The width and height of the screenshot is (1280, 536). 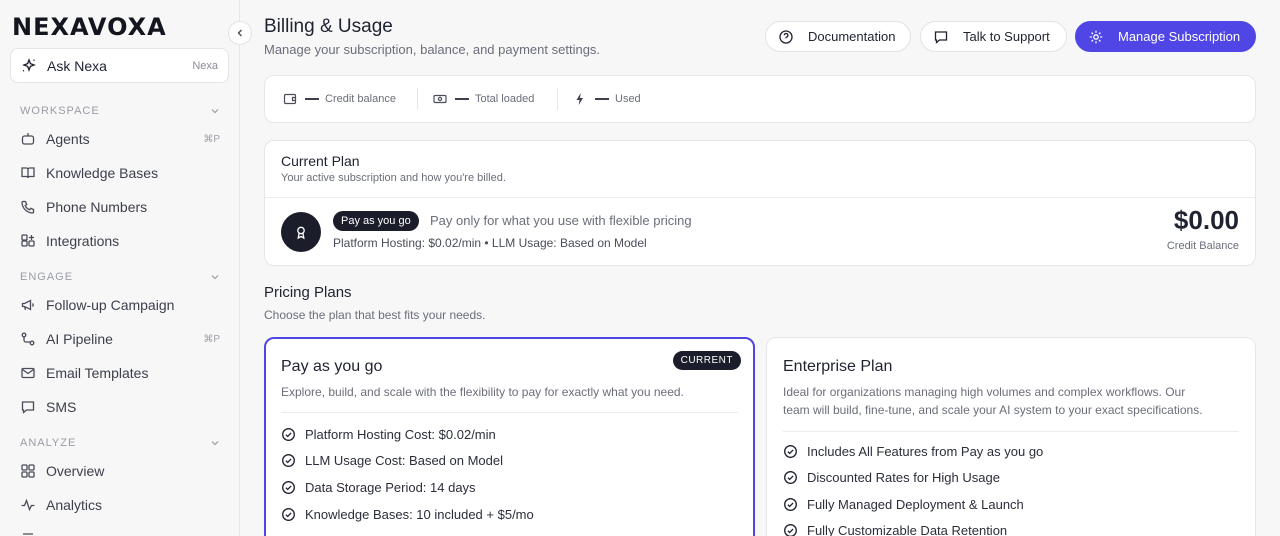 I want to click on plan-badge: Pay as you go, so click(x=376, y=221).